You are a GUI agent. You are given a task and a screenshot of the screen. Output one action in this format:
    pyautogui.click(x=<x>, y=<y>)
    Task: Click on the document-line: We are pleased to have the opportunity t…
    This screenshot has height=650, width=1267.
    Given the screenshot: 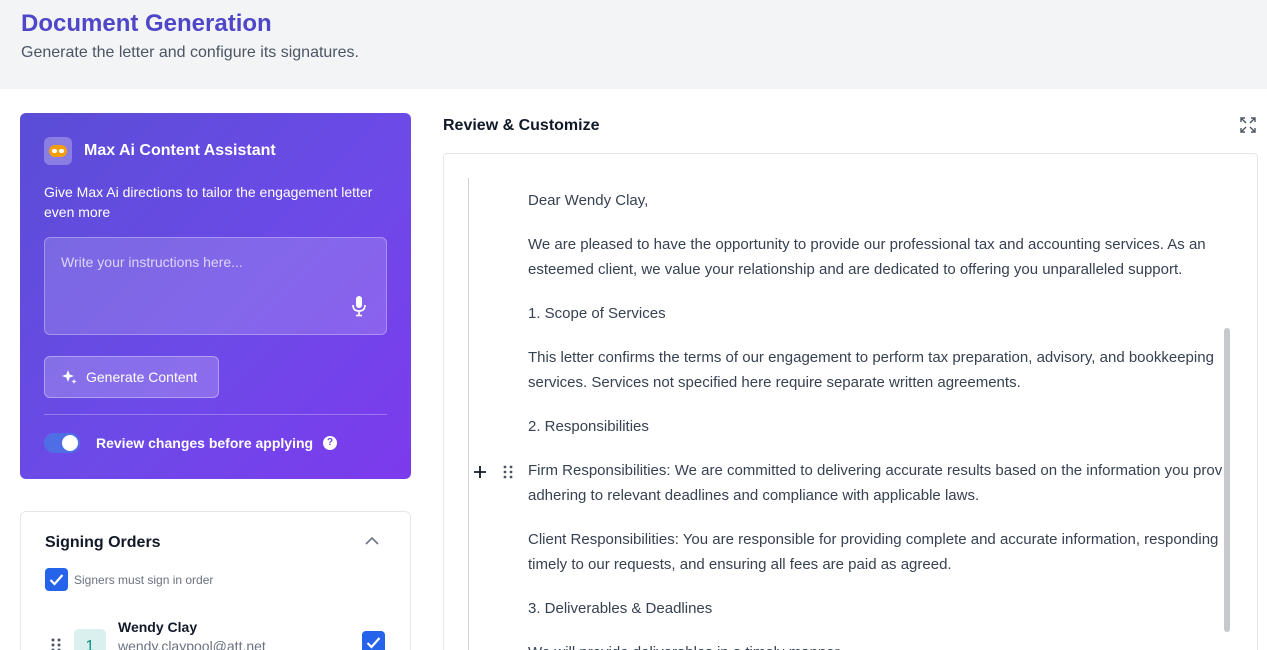 What is the action you would take?
    pyautogui.click(x=867, y=244)
    